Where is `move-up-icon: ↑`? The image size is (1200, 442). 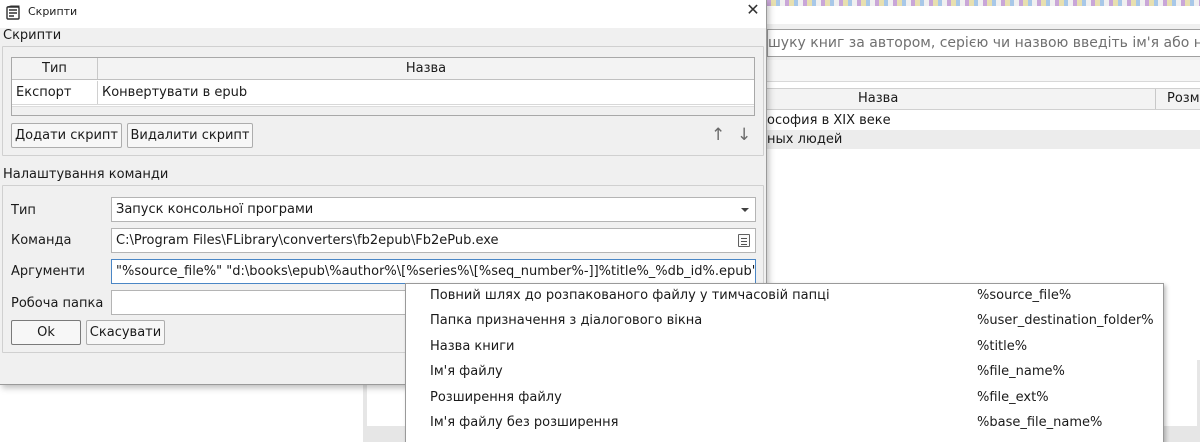 move-up-icon: ↑ is located at coordinates (718, 135).